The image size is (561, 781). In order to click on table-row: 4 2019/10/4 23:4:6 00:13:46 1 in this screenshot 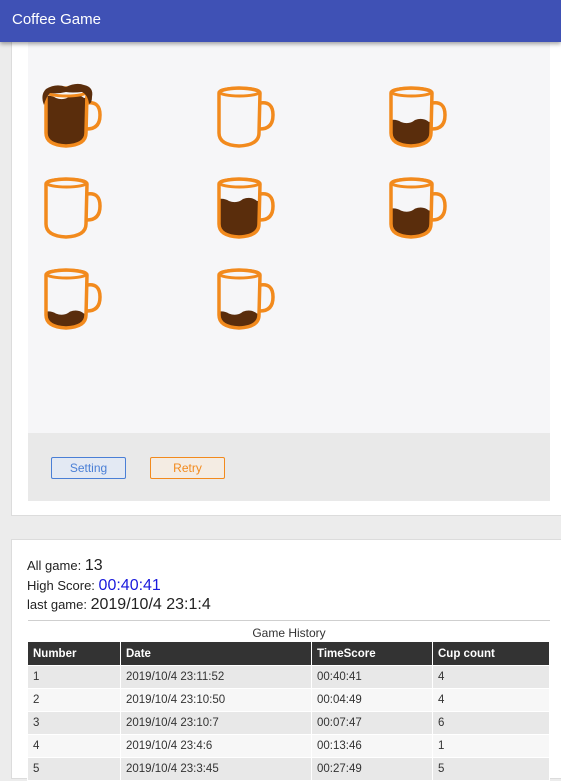, I will do `click(288, 746)`.